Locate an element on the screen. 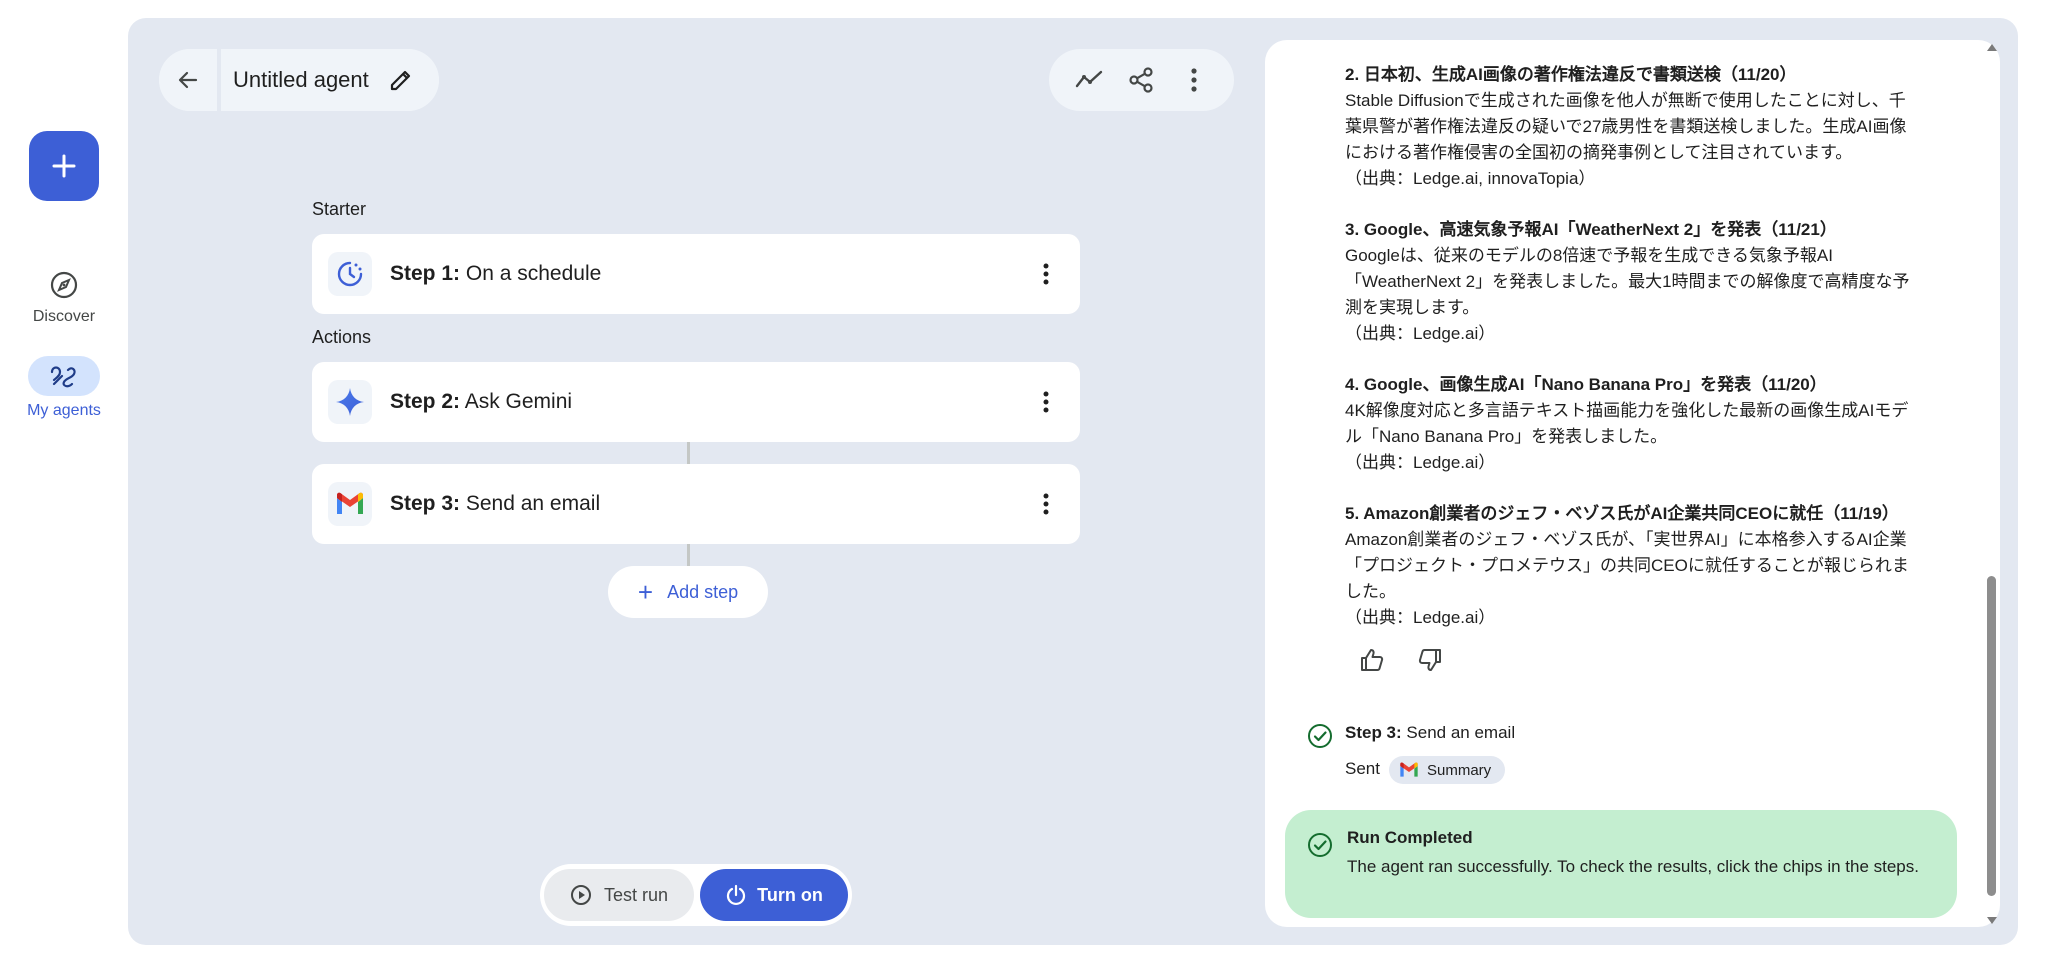 This screenshot has width=2048, height=963. thumbs-up-button is located at coordinates (1372, 660).